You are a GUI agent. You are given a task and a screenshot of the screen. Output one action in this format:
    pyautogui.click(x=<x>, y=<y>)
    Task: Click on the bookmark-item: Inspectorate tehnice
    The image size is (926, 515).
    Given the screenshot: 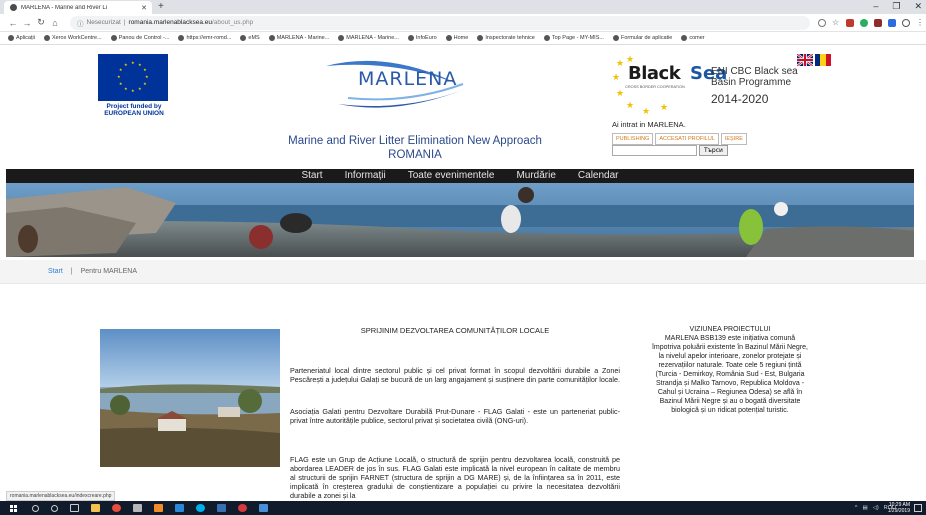 What is the action you would take?
    pyautogui.click(x=506, y=38)
    